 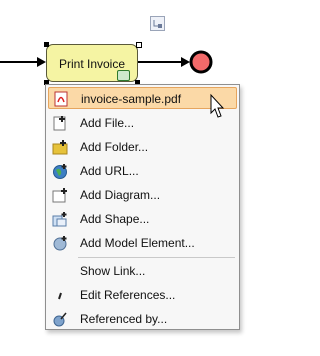 I want to click on pointer-cursor-icon, so click(x=217, y=105).